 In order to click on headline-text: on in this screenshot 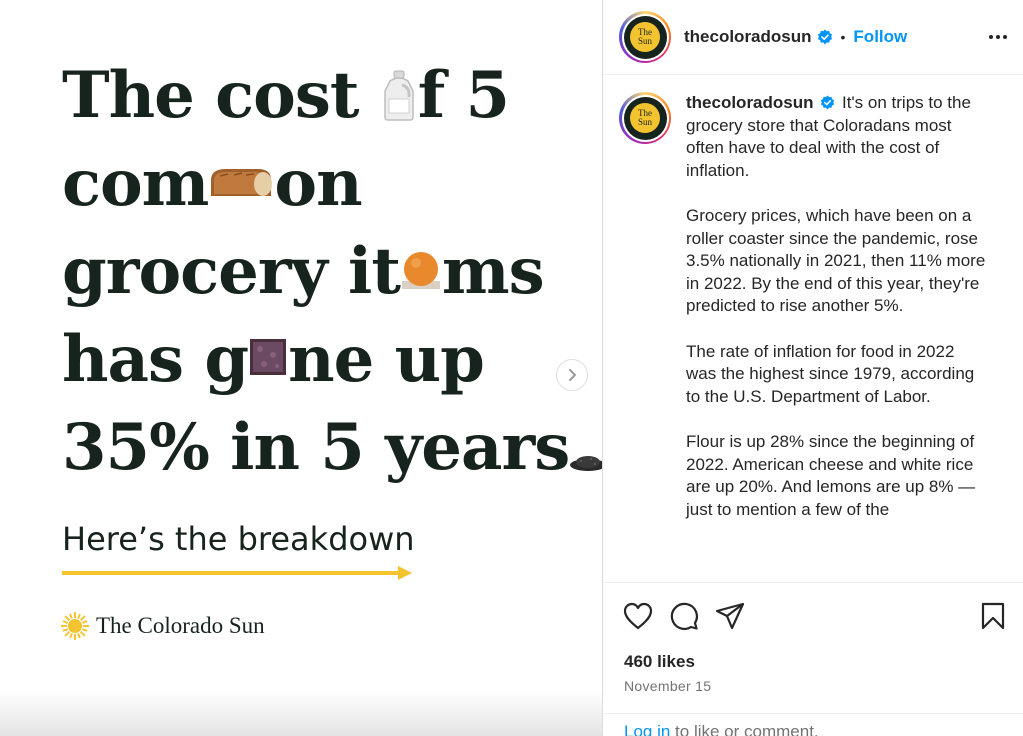, I will do `click(318, 183)`.